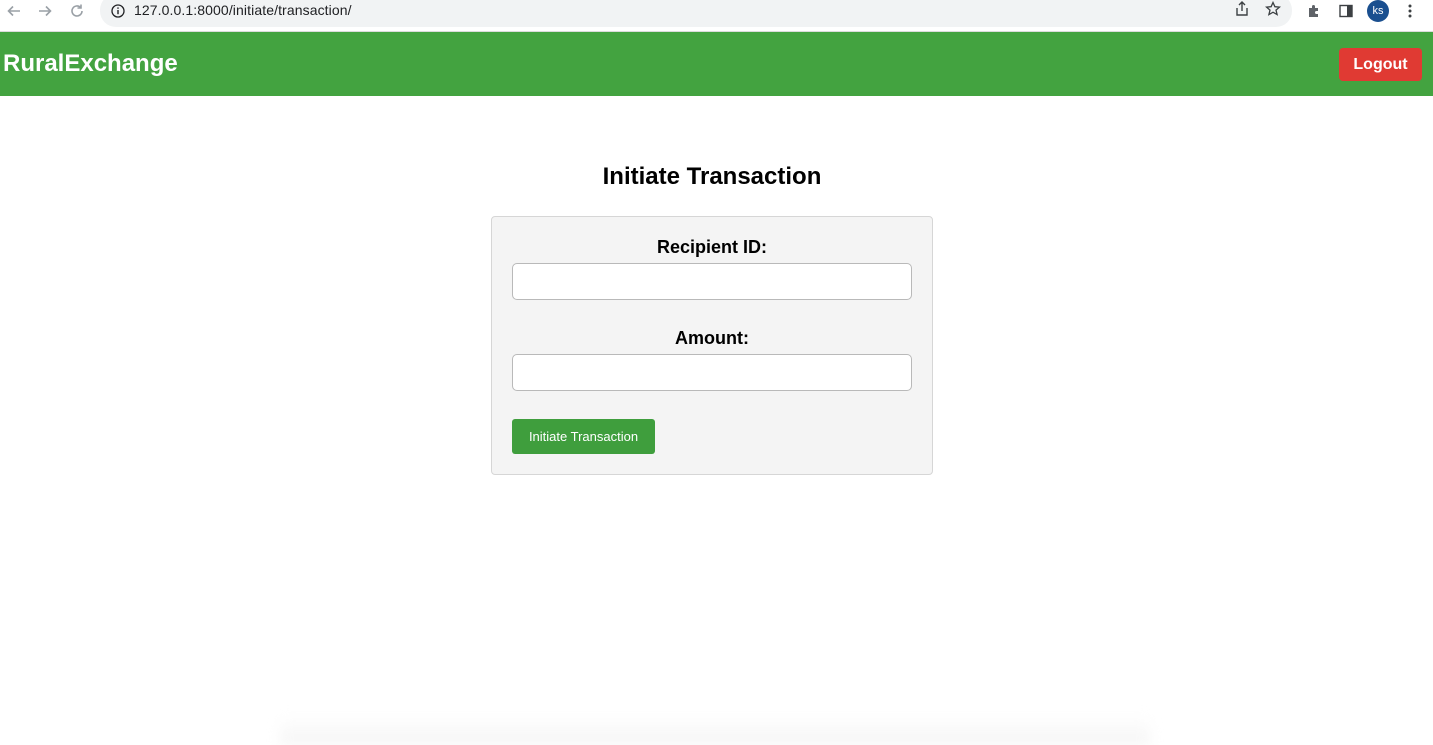  I want to click on logout-button: Logout, so click(1380, 64).